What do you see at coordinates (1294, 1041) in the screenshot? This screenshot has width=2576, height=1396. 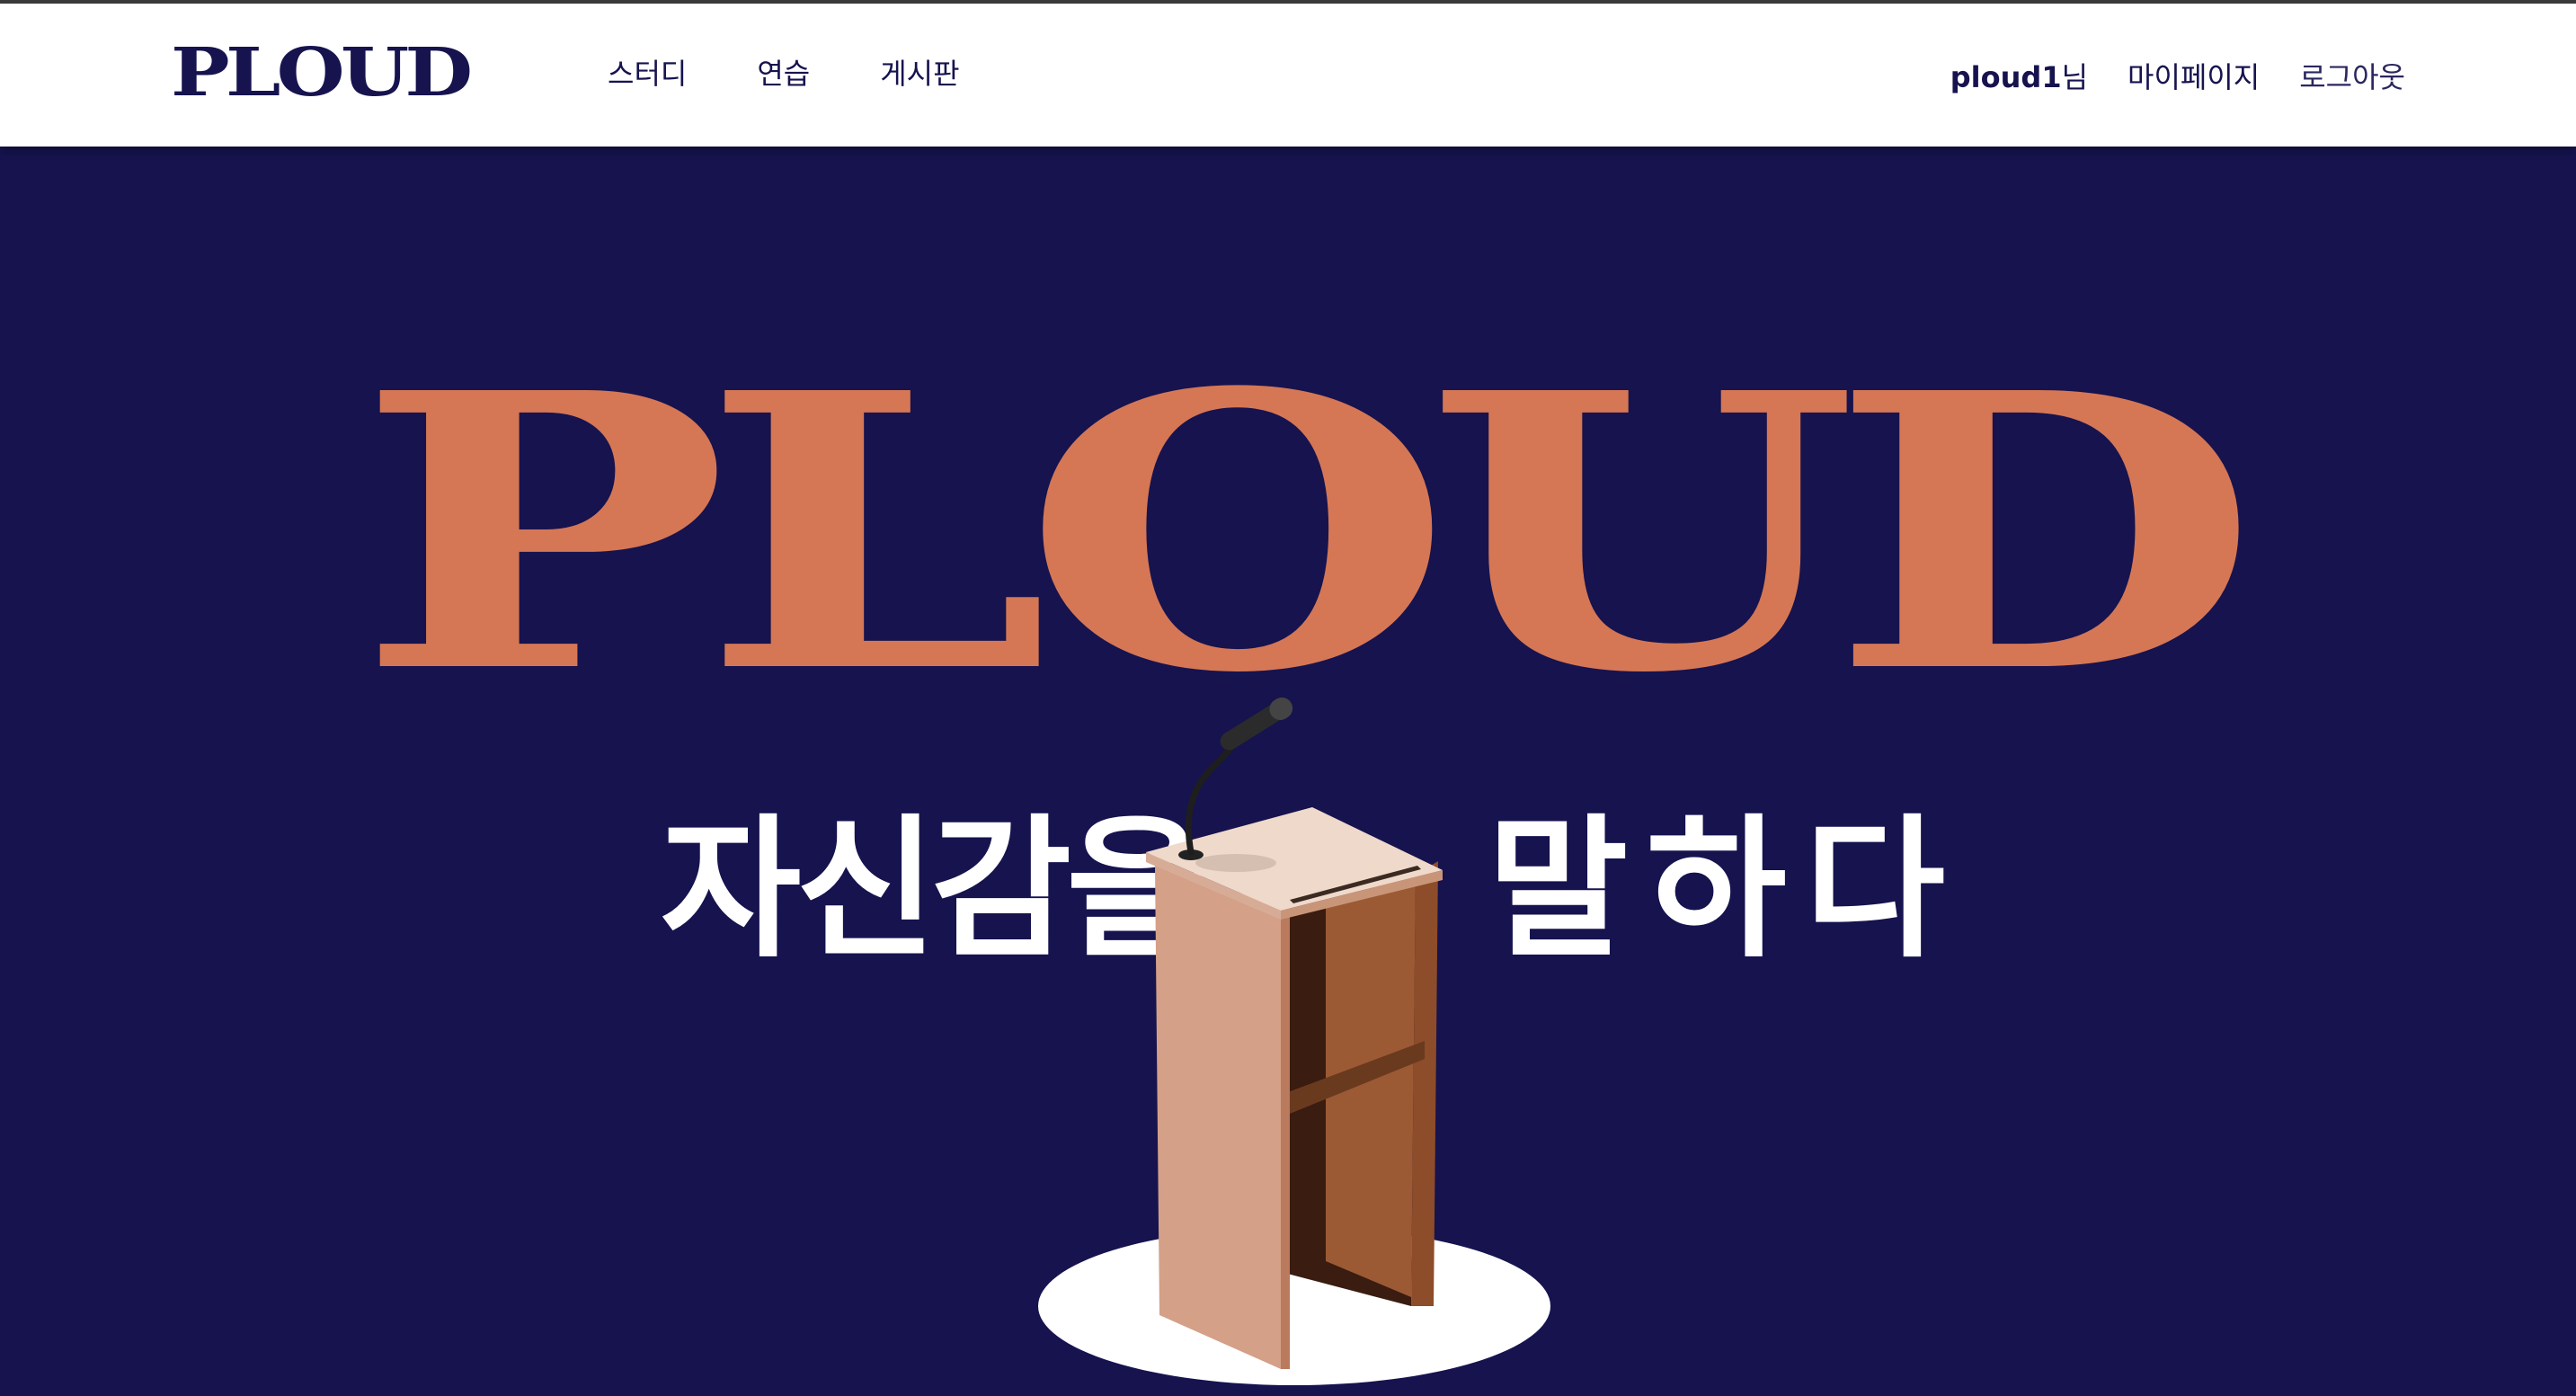 I see `podium-icon` at bounding box center [1294, 1041].